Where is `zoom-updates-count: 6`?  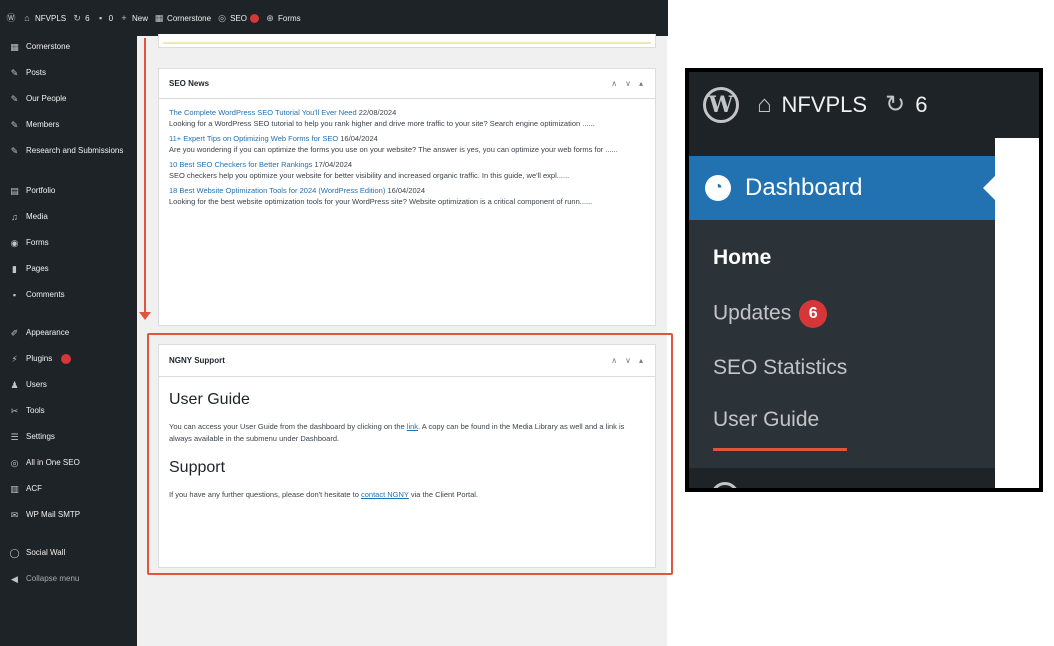 zoom-updates-count: 6 is located at coordinates (921, 104).